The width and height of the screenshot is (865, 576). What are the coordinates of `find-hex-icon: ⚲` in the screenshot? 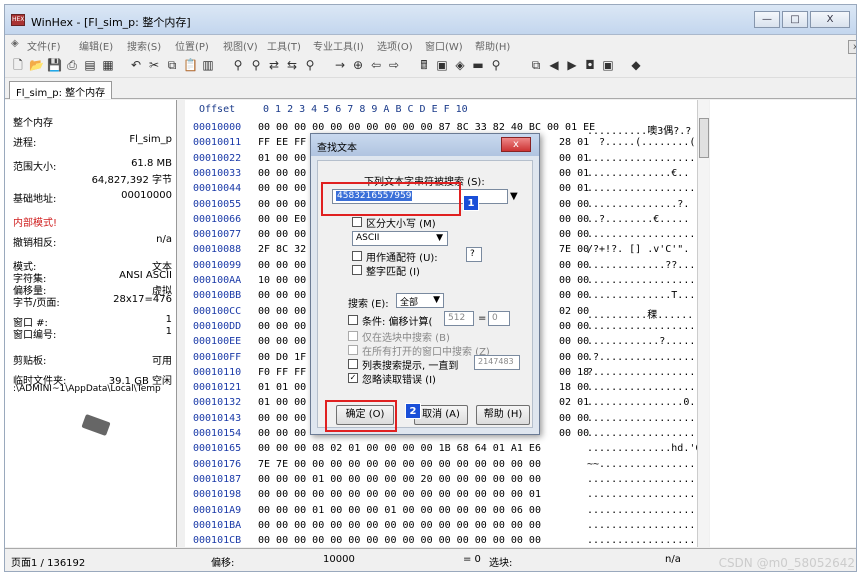 It's located at (256, 65).